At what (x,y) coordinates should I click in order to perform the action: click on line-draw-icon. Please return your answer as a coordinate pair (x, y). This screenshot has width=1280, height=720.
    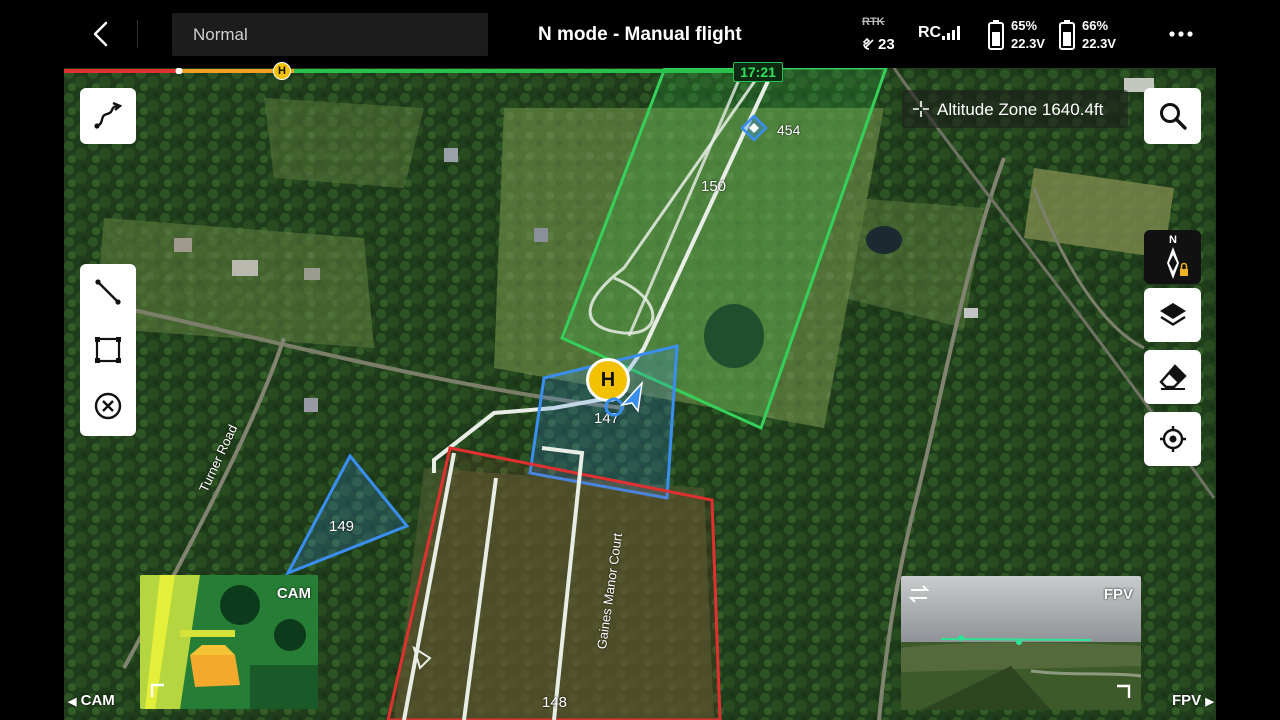
    Looking at the image, I should click on (108, 292).